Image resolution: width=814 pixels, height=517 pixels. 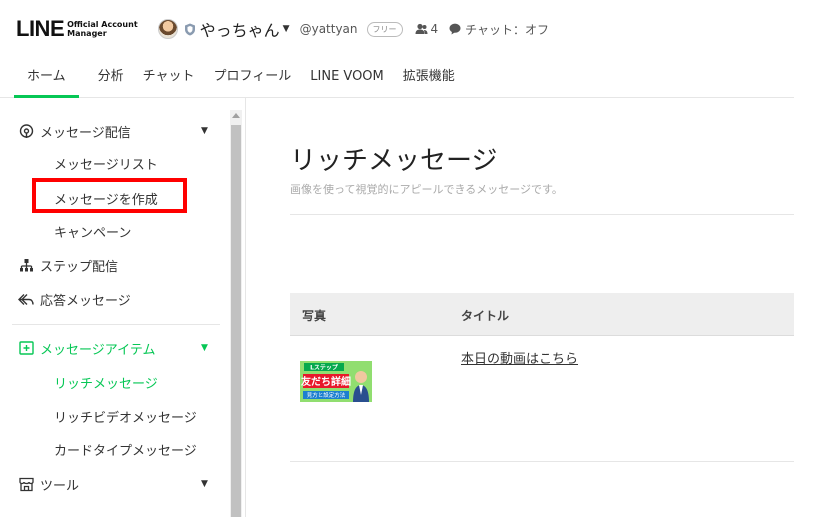 I want to click on chat-status: チャット：オフ, so click(x=499, y=29).